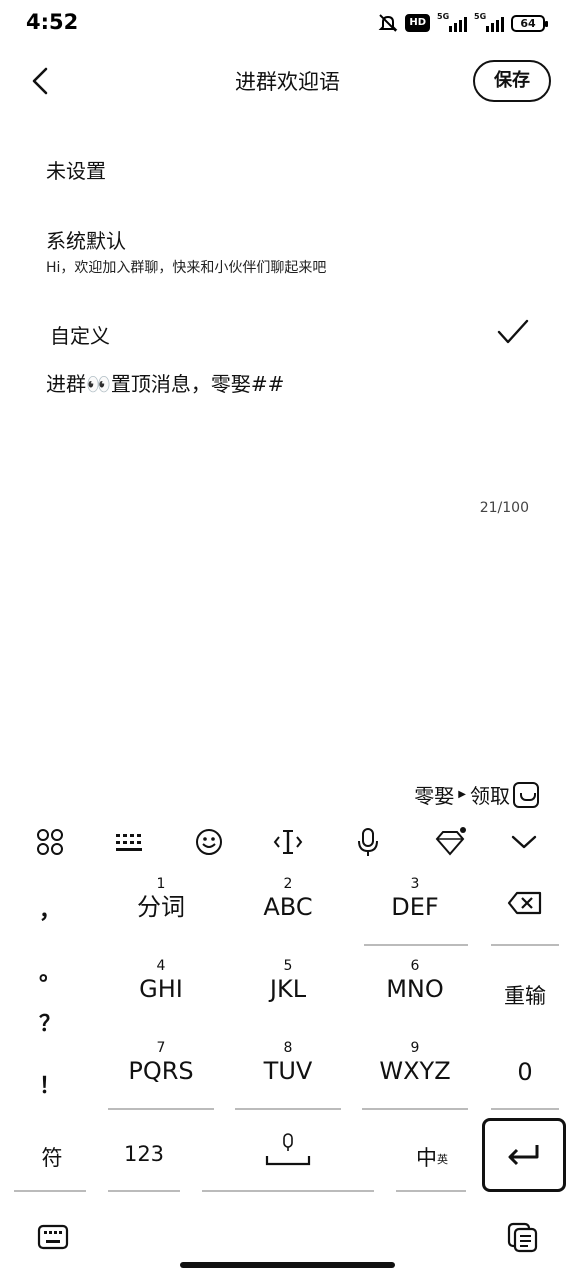  Describe the element at coordinates (161, 899) in the screenshot. I see `key-1: 1 分词` at that location.